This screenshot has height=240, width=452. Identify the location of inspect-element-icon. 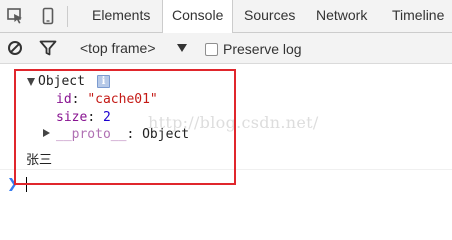
(15, 16).